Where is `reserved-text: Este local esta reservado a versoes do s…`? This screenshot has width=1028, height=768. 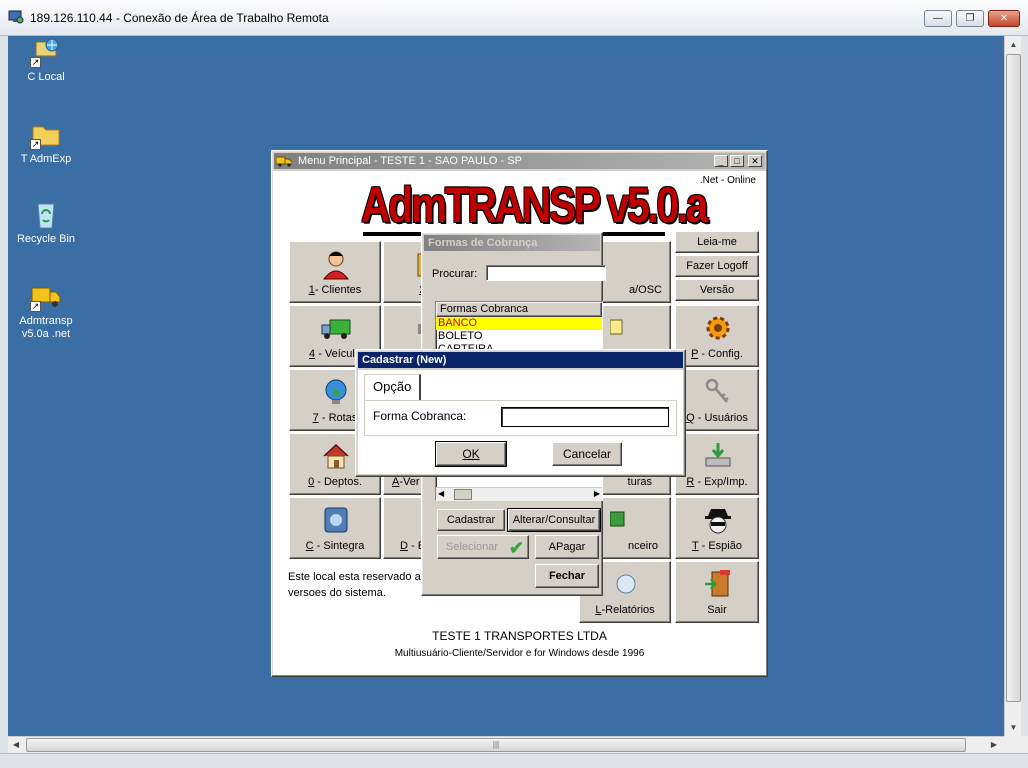 reserved-text: Este local esta reservado a versoes do s… is located at coordinates (354, 585).